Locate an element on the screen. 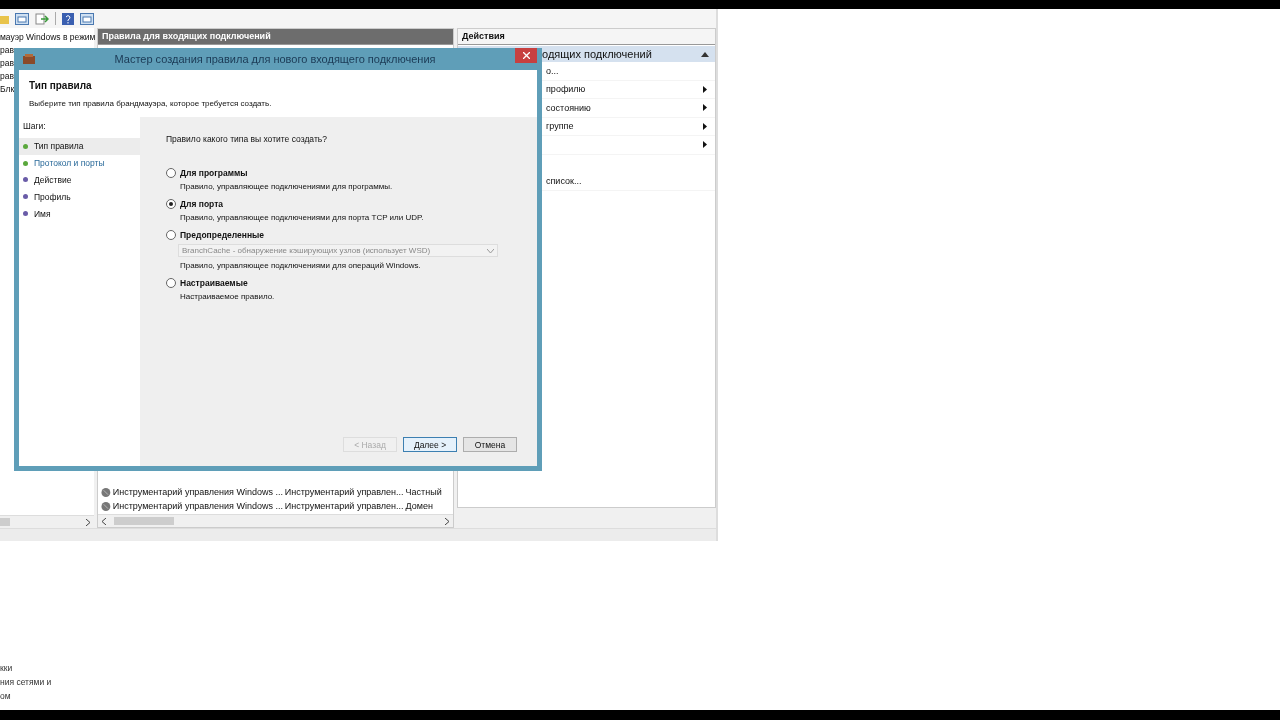 The width and height of the screenshot is (1280, 720). dialog-title: Мастер создания правила для нового входящего подключения is located at coordinates (275, 59).